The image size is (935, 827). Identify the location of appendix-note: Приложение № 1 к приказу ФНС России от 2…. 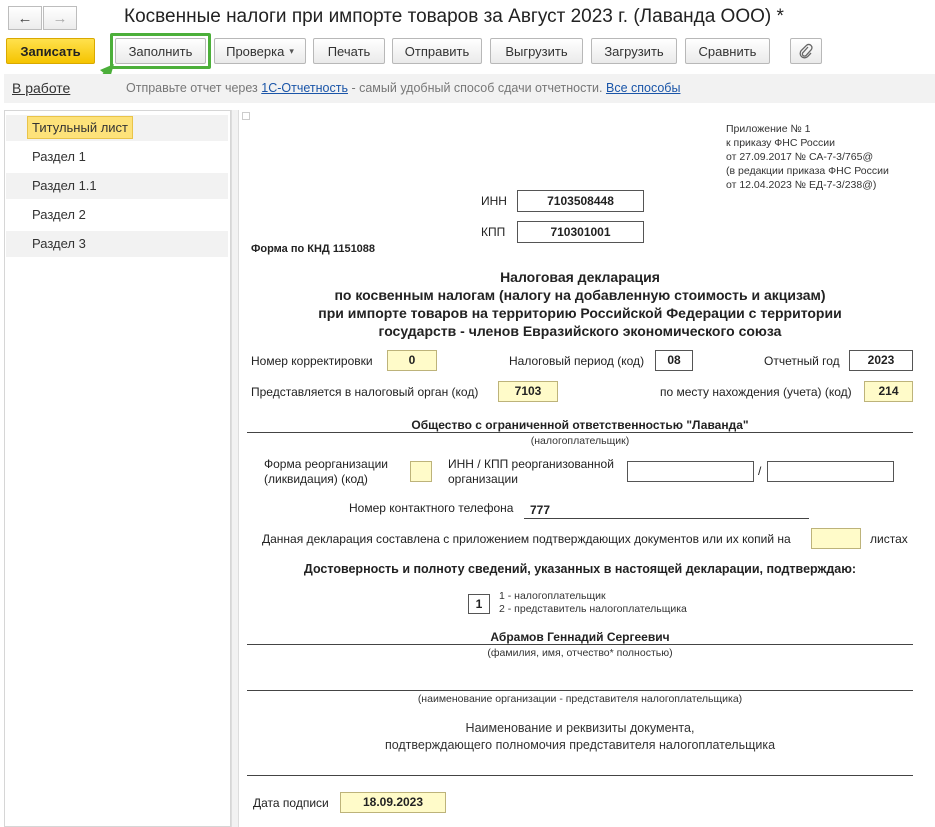
(807, 157).